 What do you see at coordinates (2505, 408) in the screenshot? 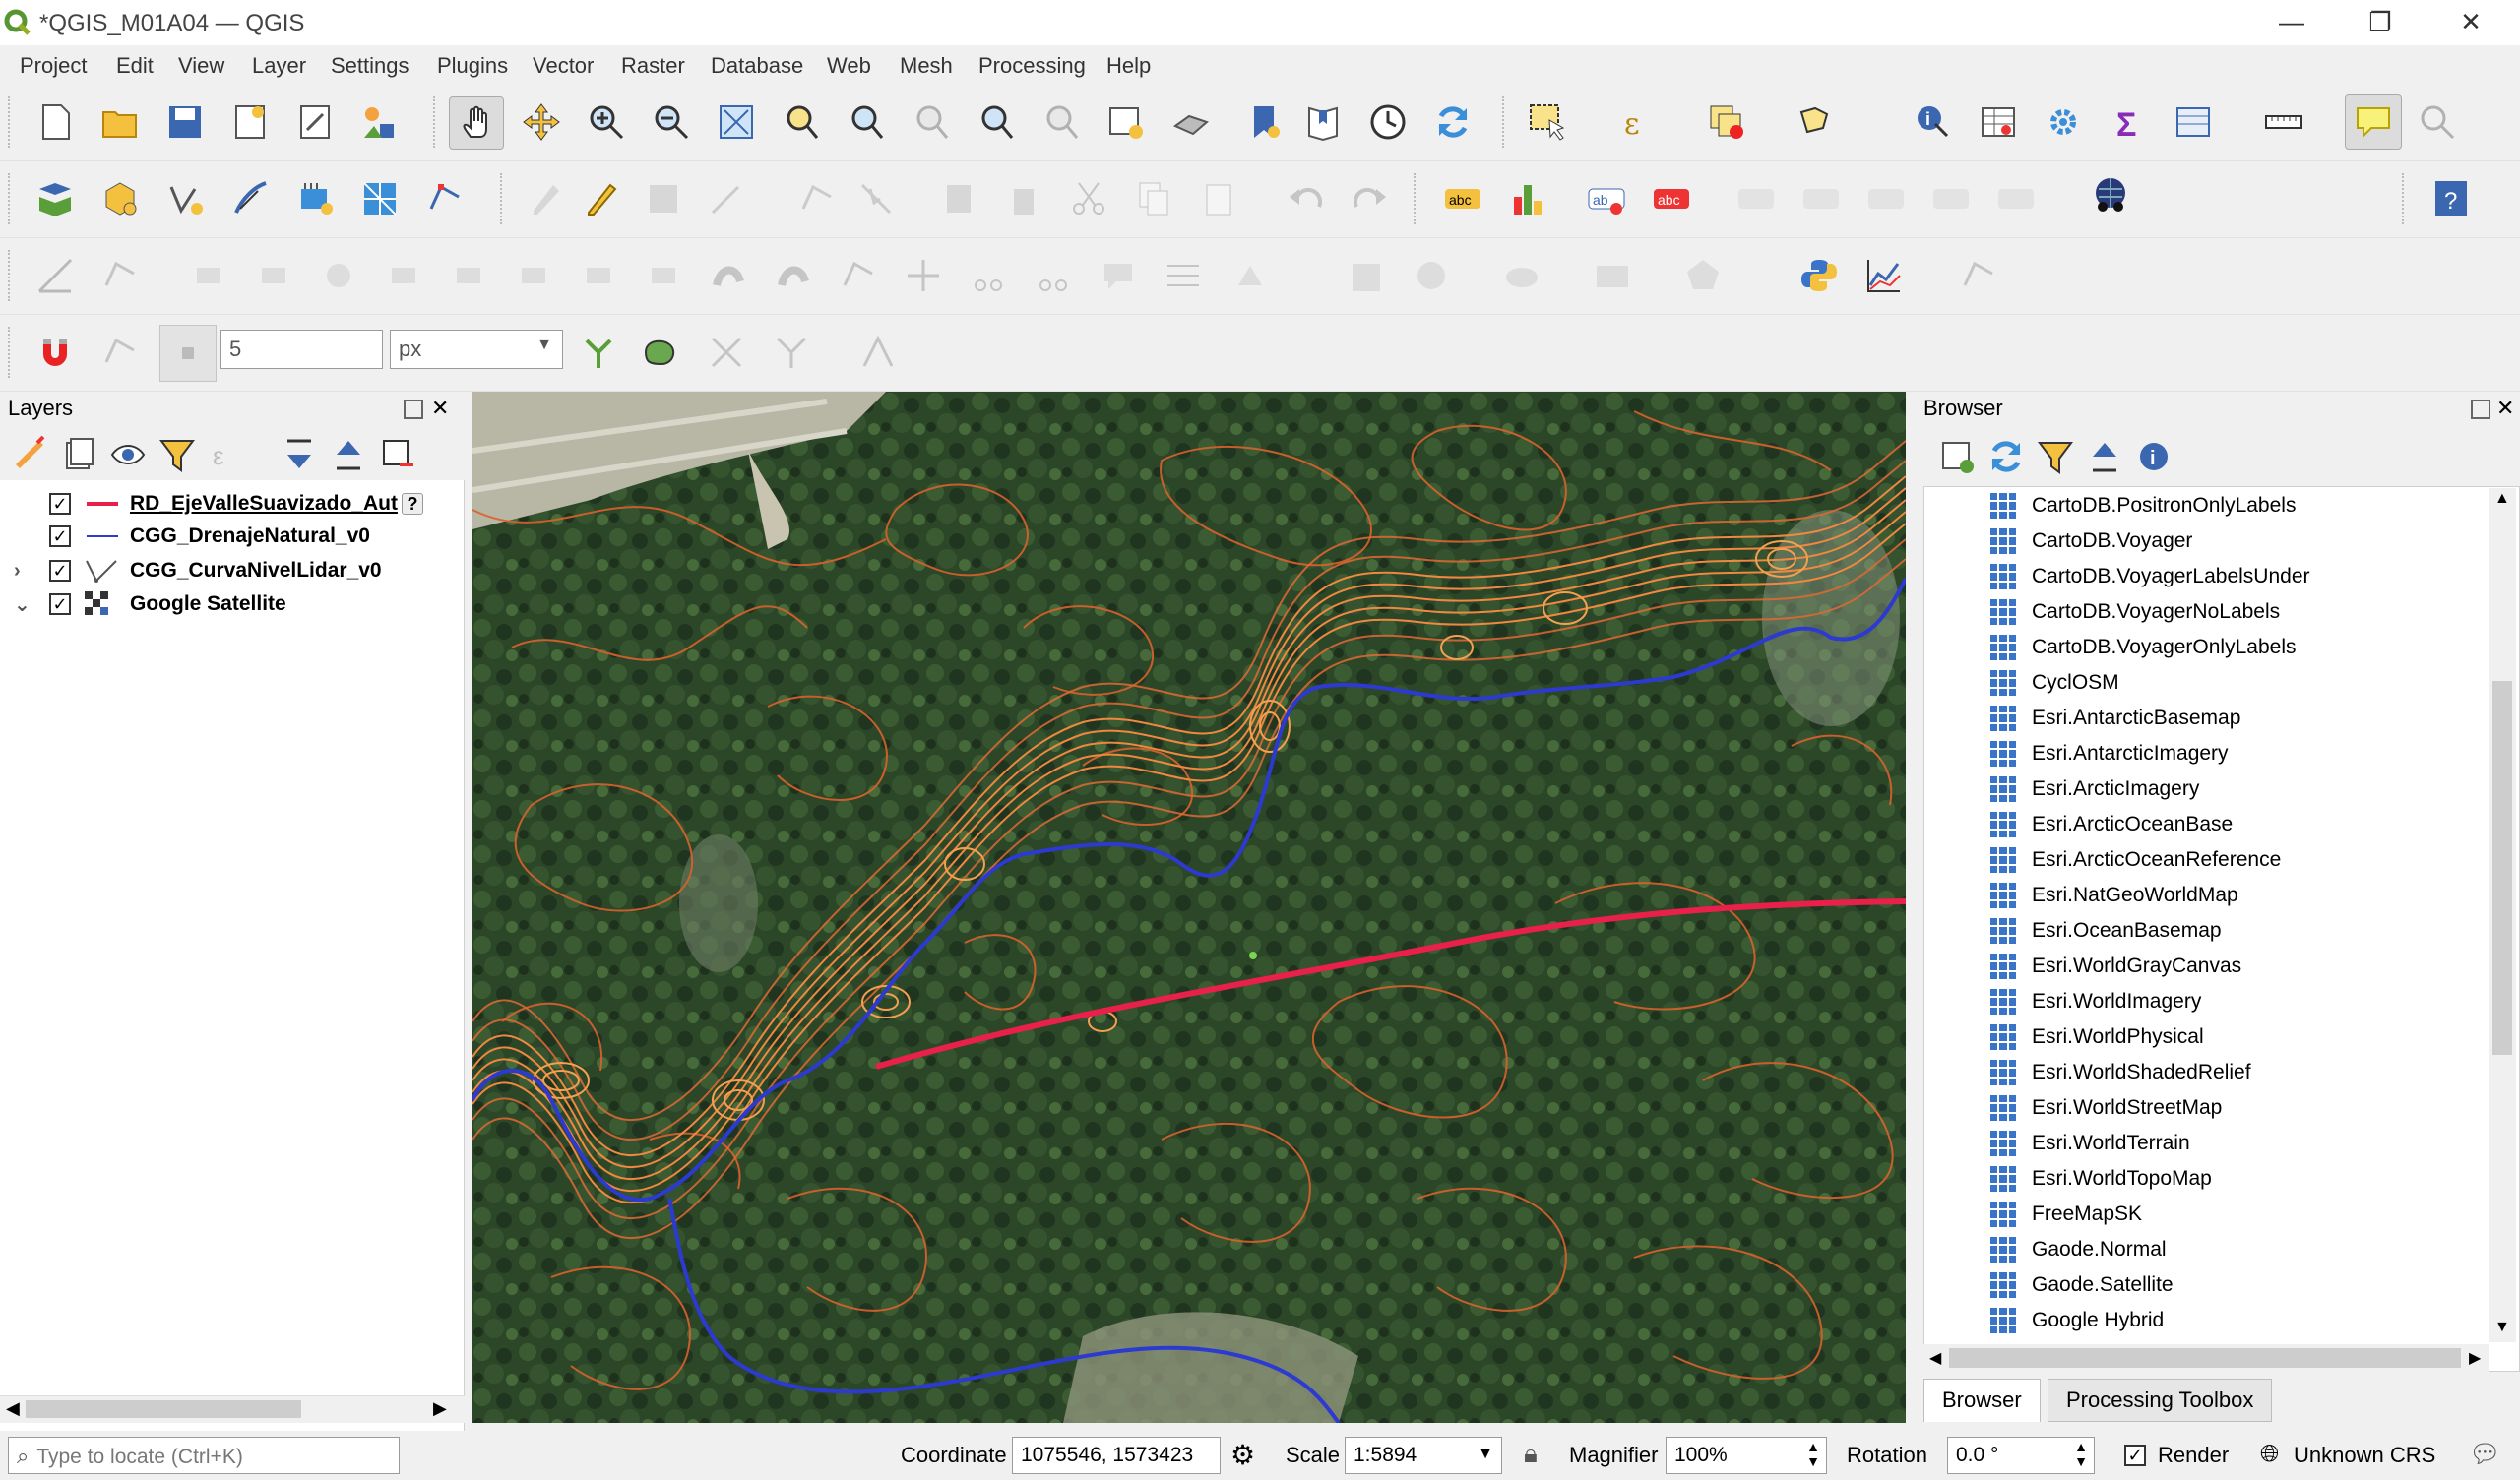
I see `close-browser-icon: ✕` at bounding box center [2505, 408].